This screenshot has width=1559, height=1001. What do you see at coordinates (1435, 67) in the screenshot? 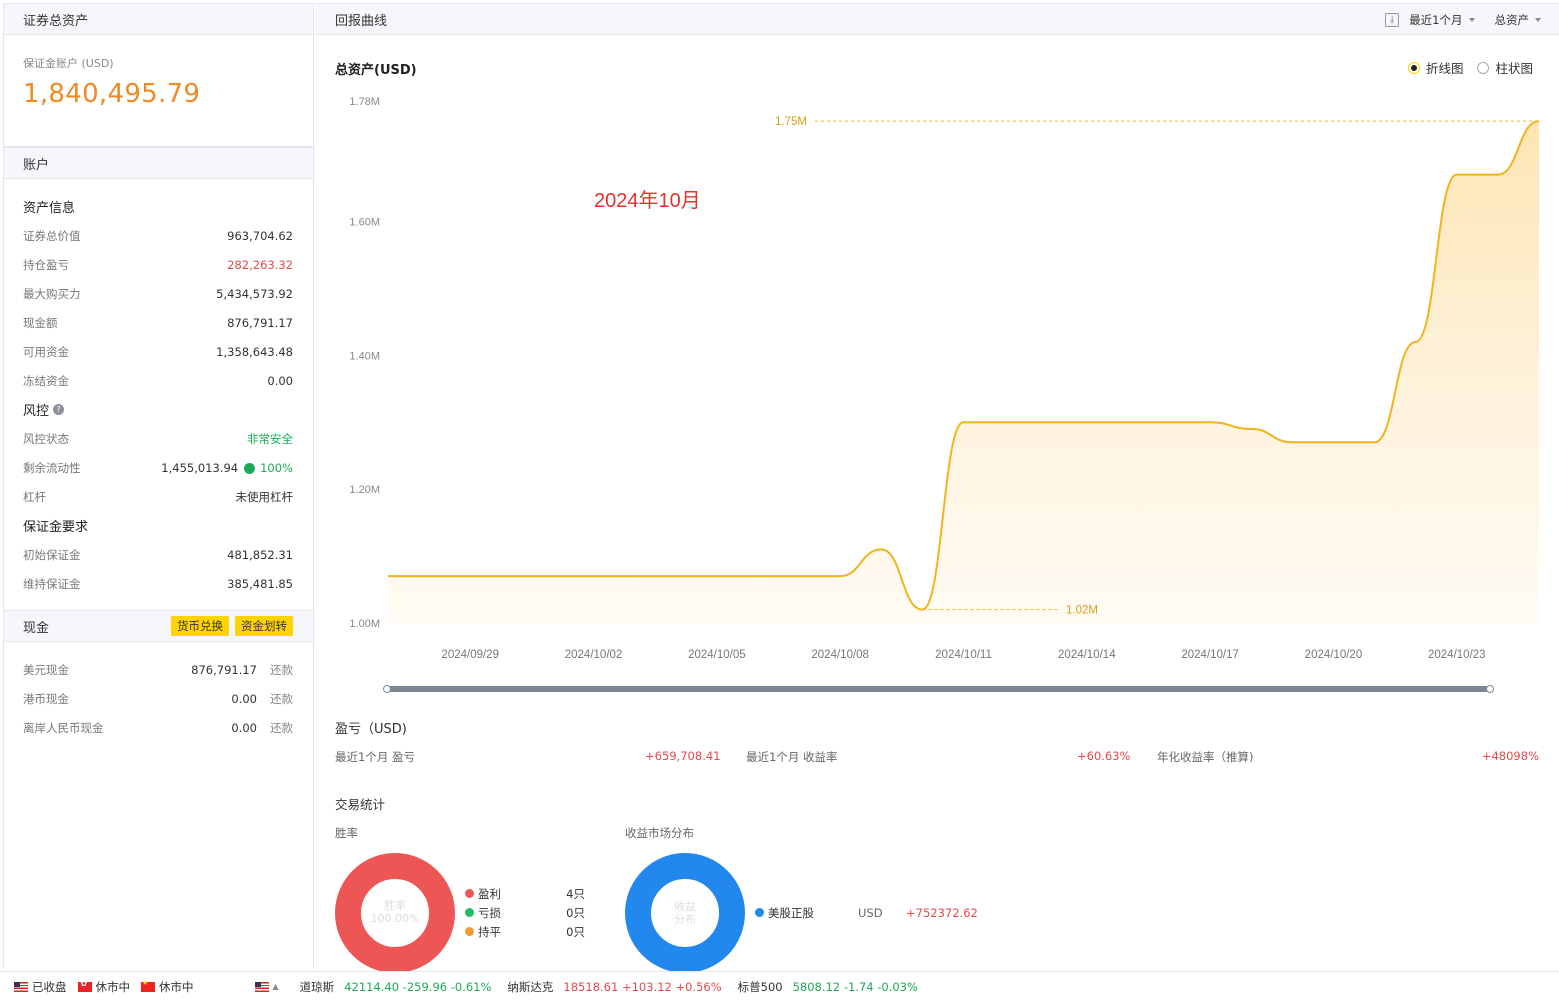
I see `line-chart-option: 折线图` at bounding box center [1435, 67].